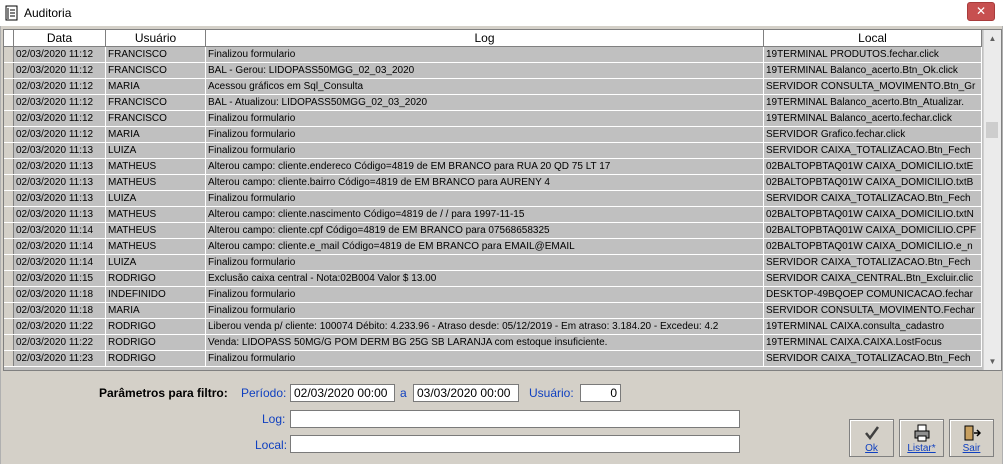 This screenshot has height=464, width=1003. Describe the element at coordinates (992, 130) in the screenshot. I see `scroll-thumb` at that location.